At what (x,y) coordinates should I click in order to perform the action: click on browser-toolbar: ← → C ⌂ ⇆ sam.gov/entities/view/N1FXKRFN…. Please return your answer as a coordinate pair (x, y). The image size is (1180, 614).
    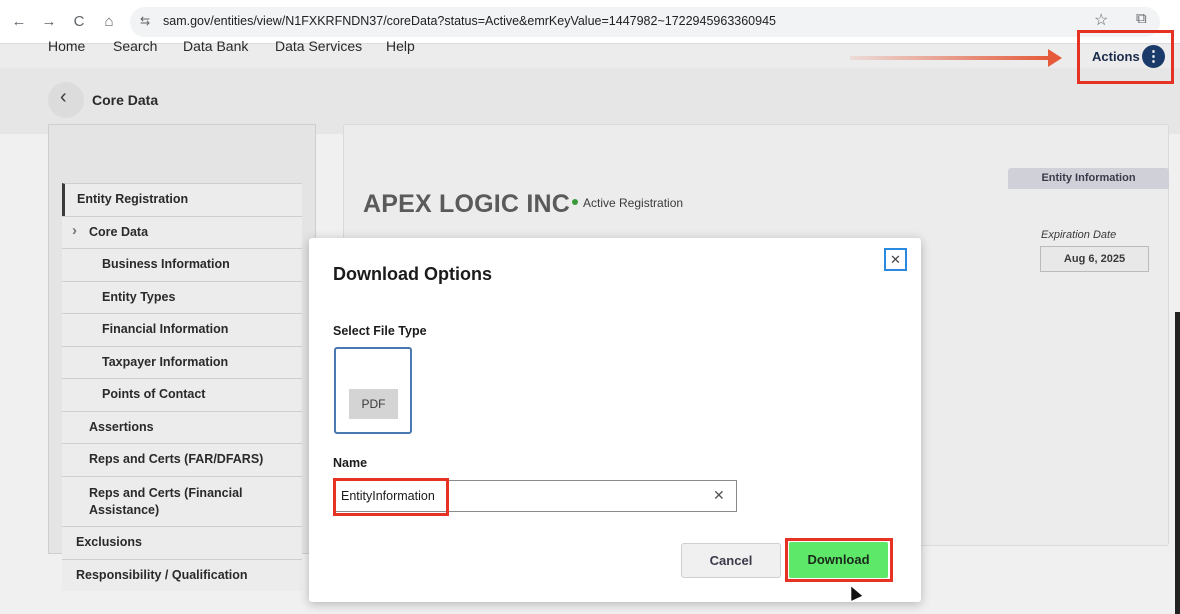
    Looking at the image, I should click on (590, 22).